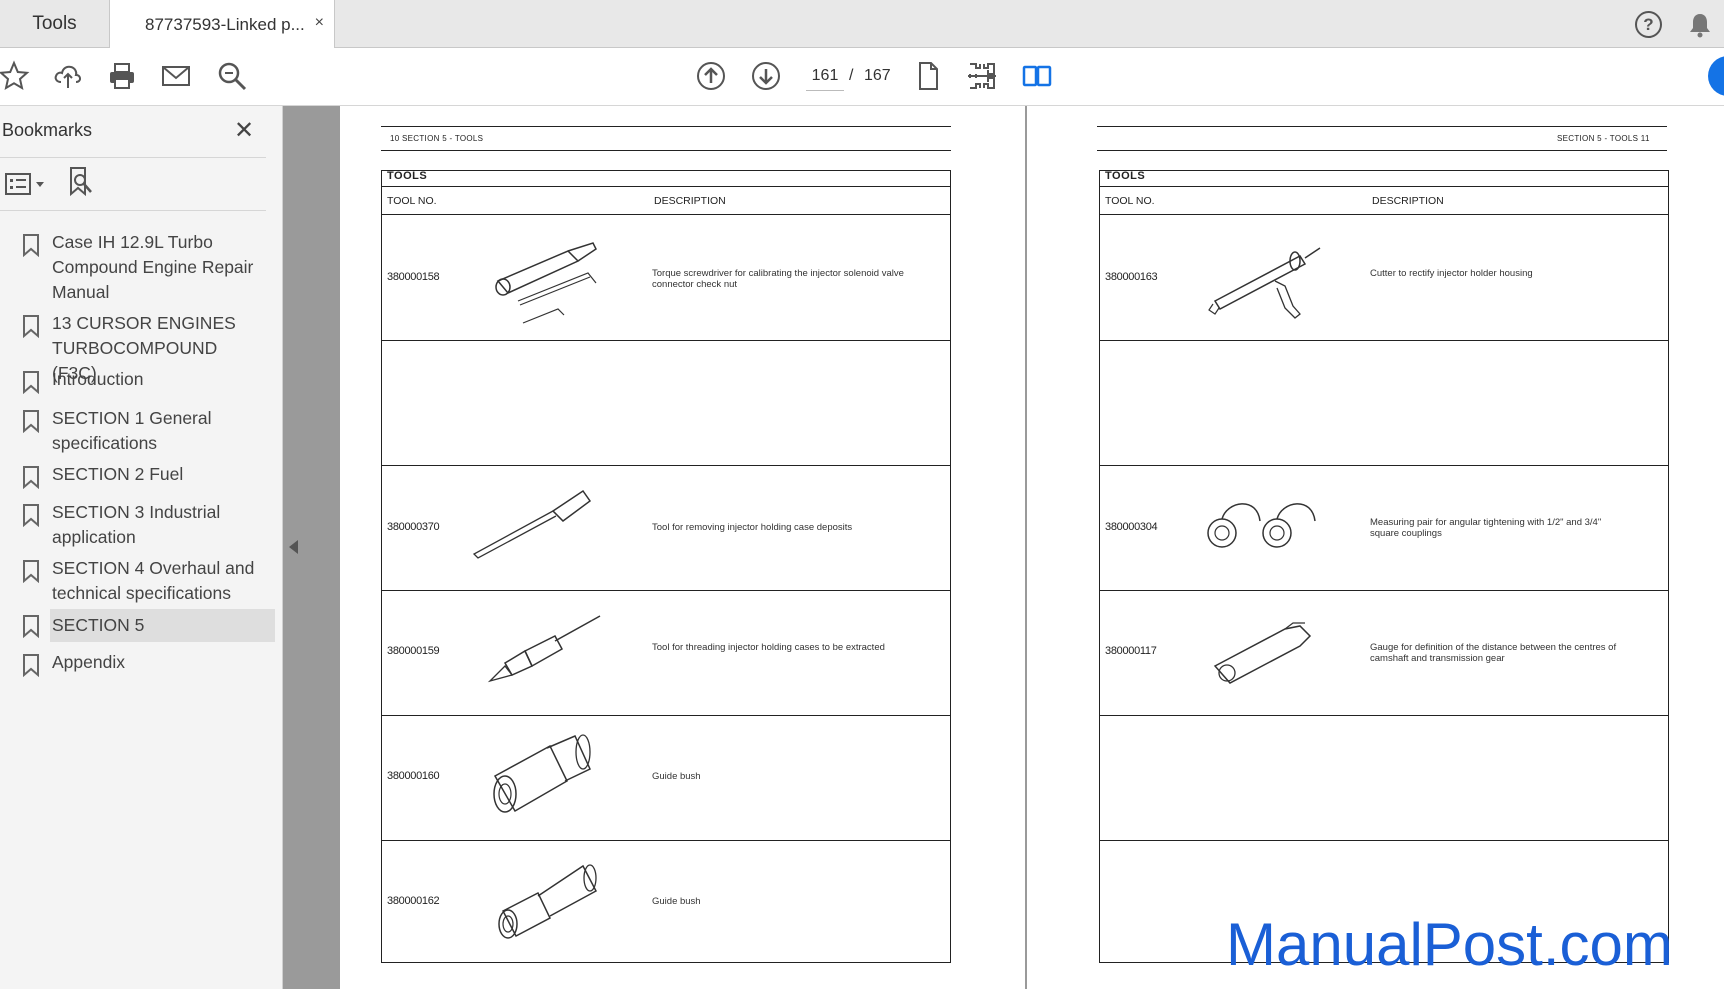 Image resolution: width=1724 pixels, height=989 pixels. Describe the element at coordinates (1261, 525) in the screenshot. I see `measuring-pair-image` at that location.